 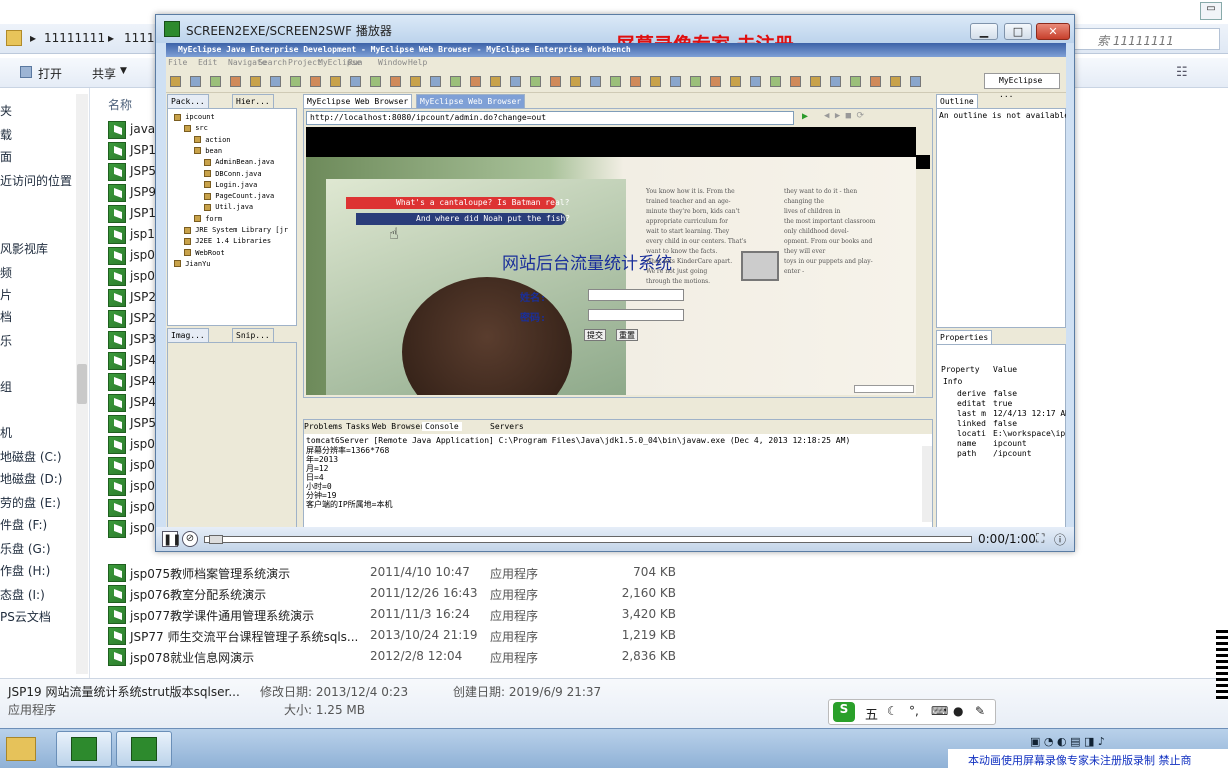 I want to click on console-tab: Servers, so click(x=507, y=426).